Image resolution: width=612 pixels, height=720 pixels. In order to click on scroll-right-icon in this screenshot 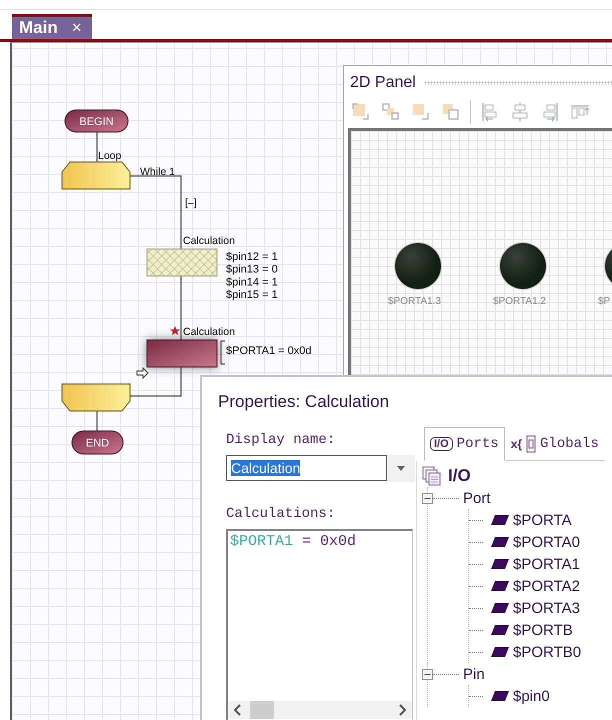, I will do `click(402, 710)`.